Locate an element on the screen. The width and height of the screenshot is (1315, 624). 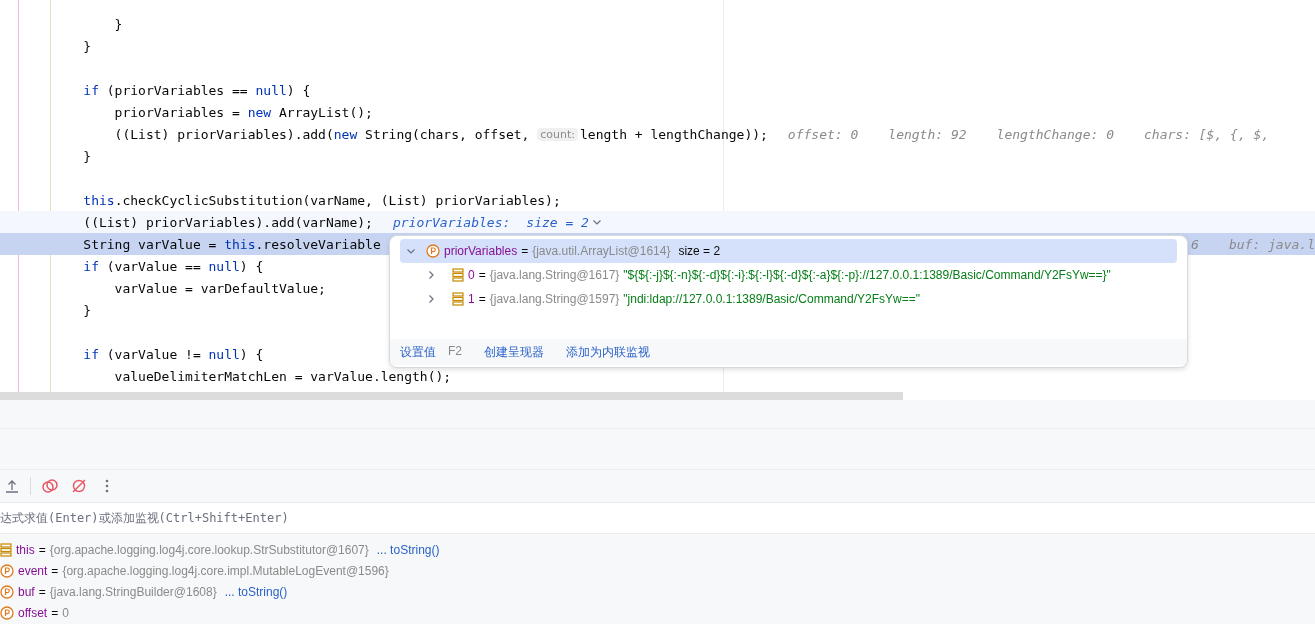
code-text: ((List) priorVariables).add( is located at coordinates (223, 134).